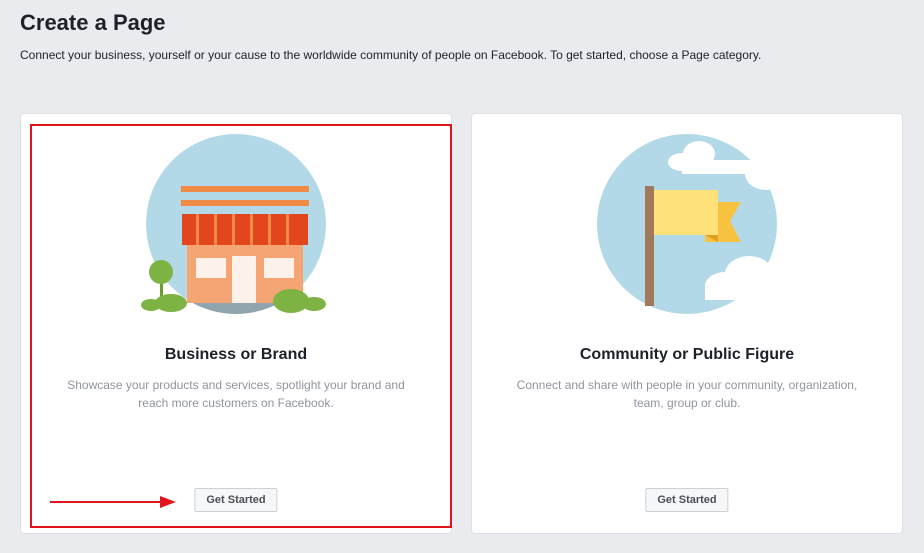 This screenshot has height=553, width=924. Describe the element at coordinates (236, 226) in the screenshot. I see `storefront-icon` at that location.